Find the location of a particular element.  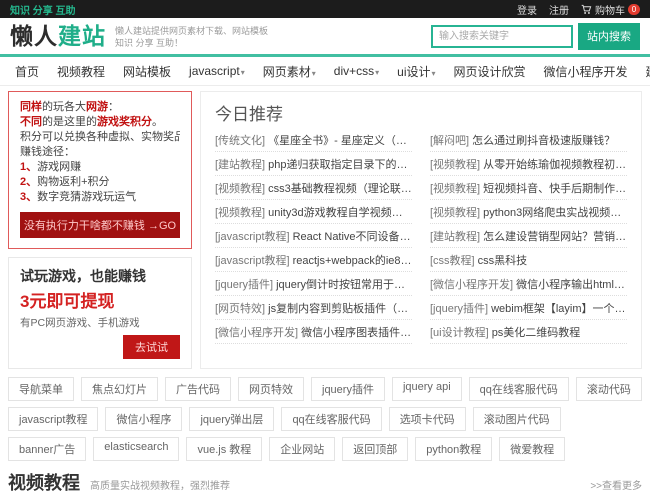

recommend-item-title: 《星座全书》- 星座定义（第二章第5节）. is located at coordinates (340, 140).